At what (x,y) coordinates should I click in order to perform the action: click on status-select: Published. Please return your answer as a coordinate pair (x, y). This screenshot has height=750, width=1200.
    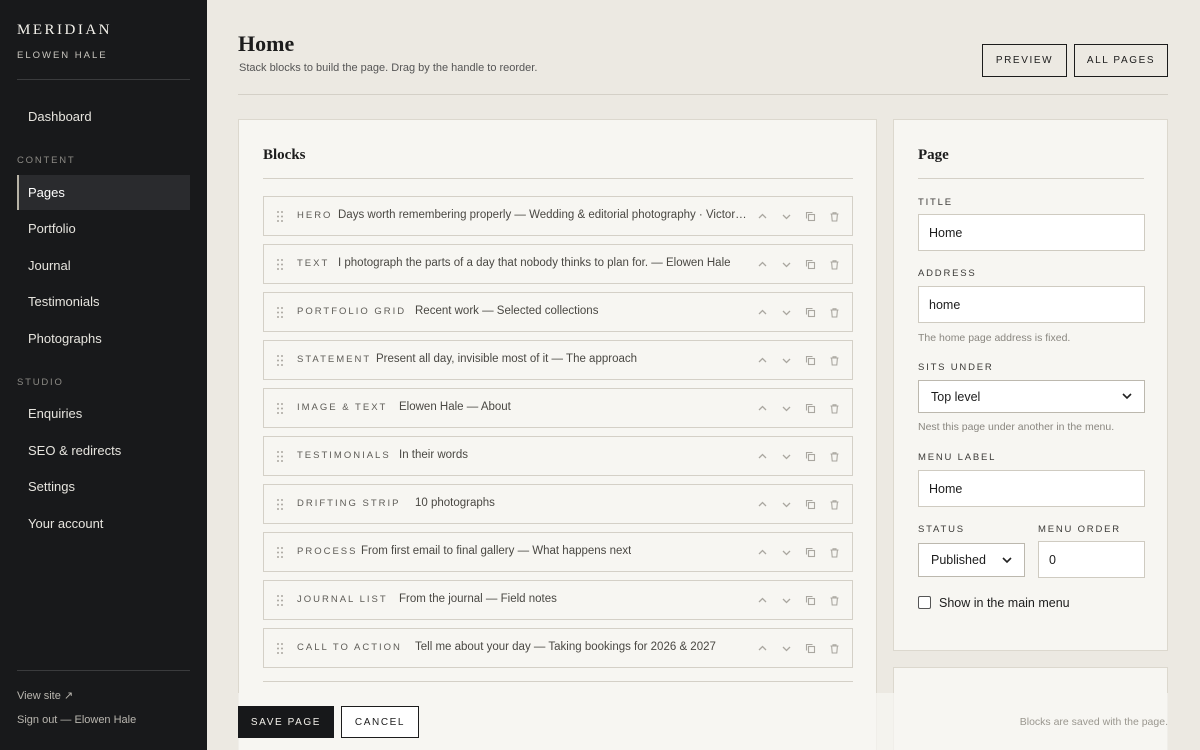
    Looking at the image, I should click on (971, 560).